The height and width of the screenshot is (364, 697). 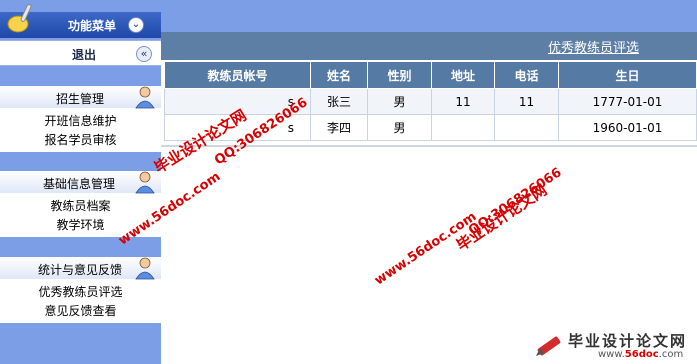 I want to click on collapse-menu-icon: ⌄, so click(x=136, y=25).